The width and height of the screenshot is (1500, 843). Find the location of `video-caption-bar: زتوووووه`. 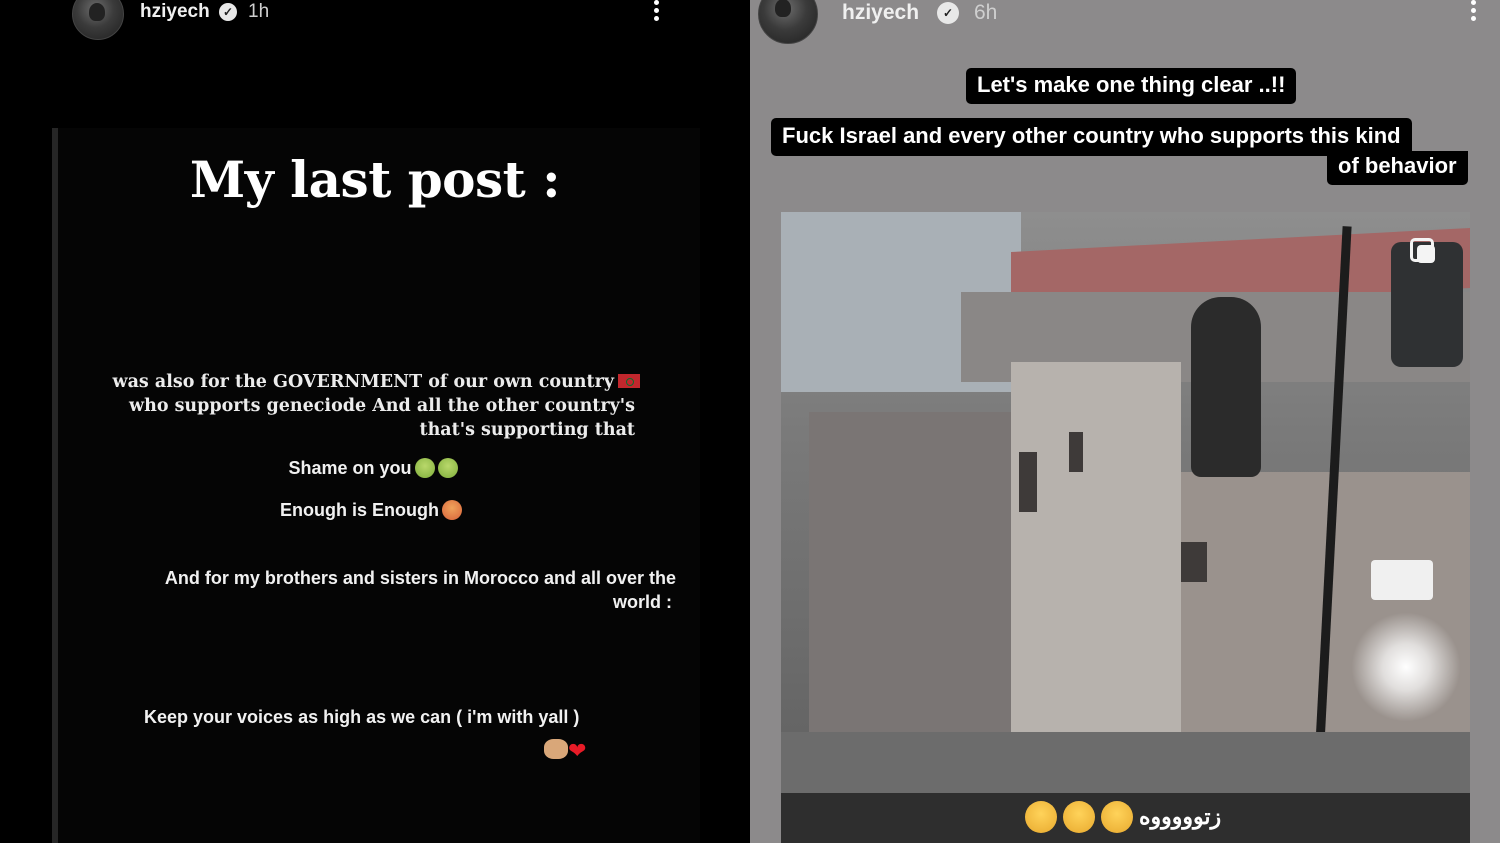

video-caption-bar: زتوووووه is located at coordinates (1125, 818).